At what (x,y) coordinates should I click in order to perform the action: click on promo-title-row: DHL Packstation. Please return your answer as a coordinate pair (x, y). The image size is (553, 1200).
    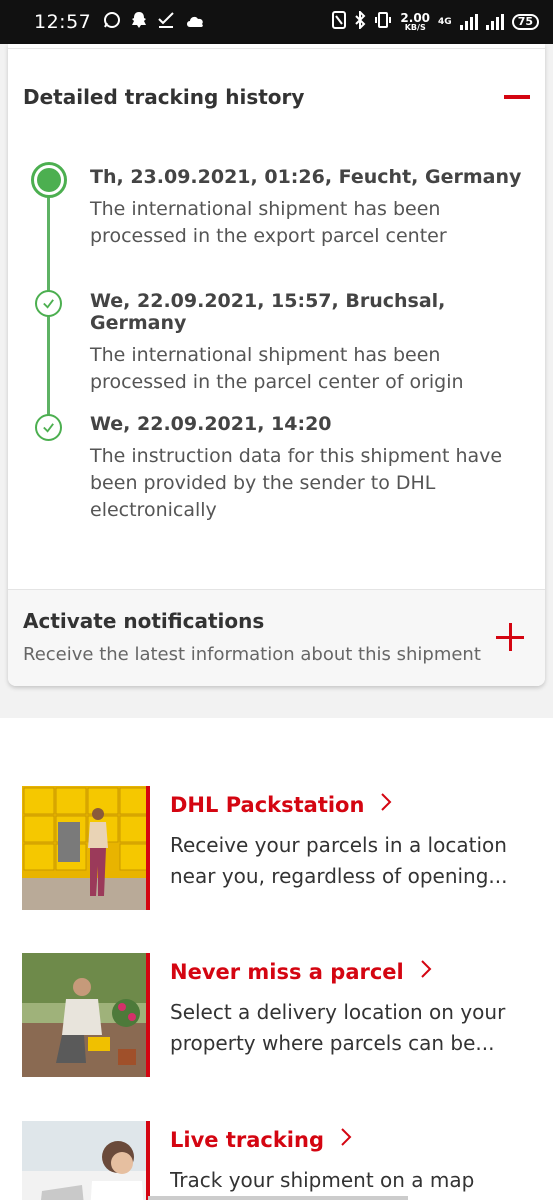
    Looking at the image, I should click on (281, 805).